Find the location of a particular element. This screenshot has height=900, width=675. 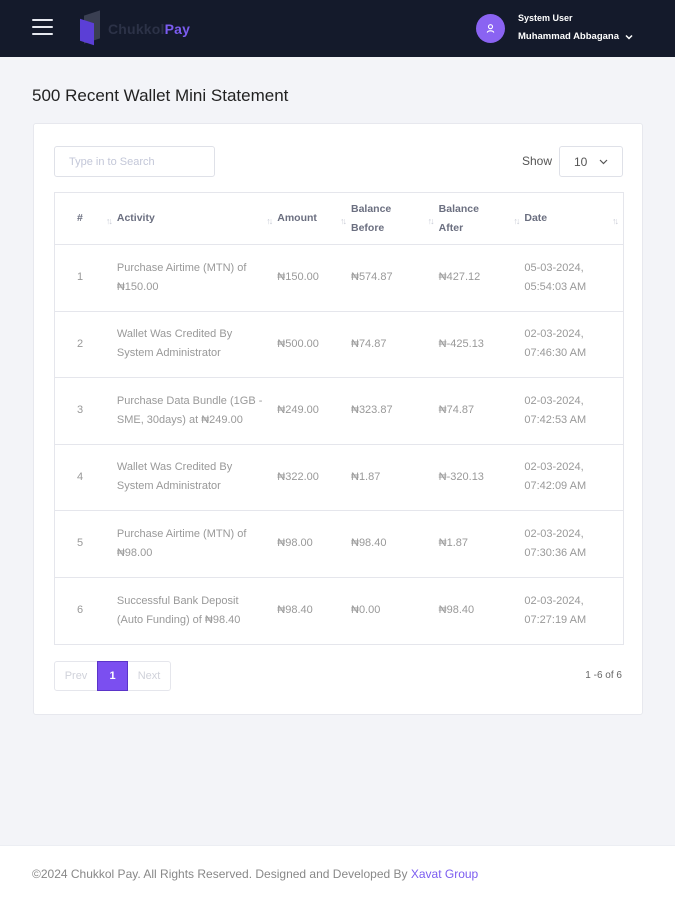

row-index: 5 is located at coordinates (80, 543).